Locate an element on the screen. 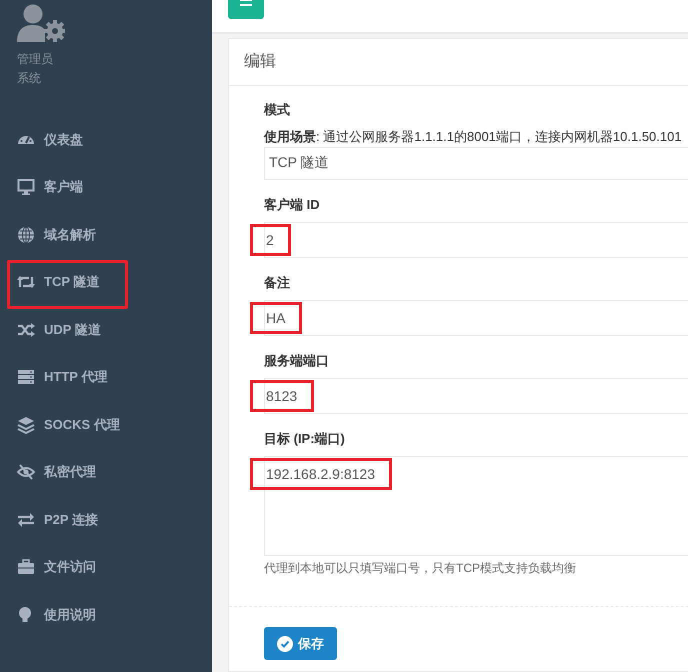 The image size is (688, 672). select-field is located at coordinates (476, 163).